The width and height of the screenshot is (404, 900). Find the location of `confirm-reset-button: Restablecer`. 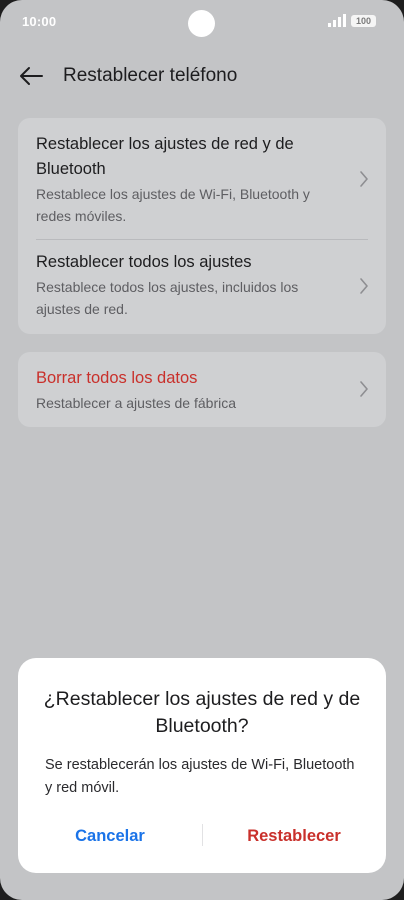

confirm-reset-button: Restablecer is located at coordinates (294, 836).